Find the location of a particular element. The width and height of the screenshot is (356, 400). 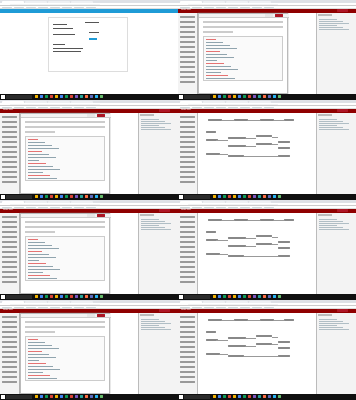

deploy-button is located at coordinates (342, 210).